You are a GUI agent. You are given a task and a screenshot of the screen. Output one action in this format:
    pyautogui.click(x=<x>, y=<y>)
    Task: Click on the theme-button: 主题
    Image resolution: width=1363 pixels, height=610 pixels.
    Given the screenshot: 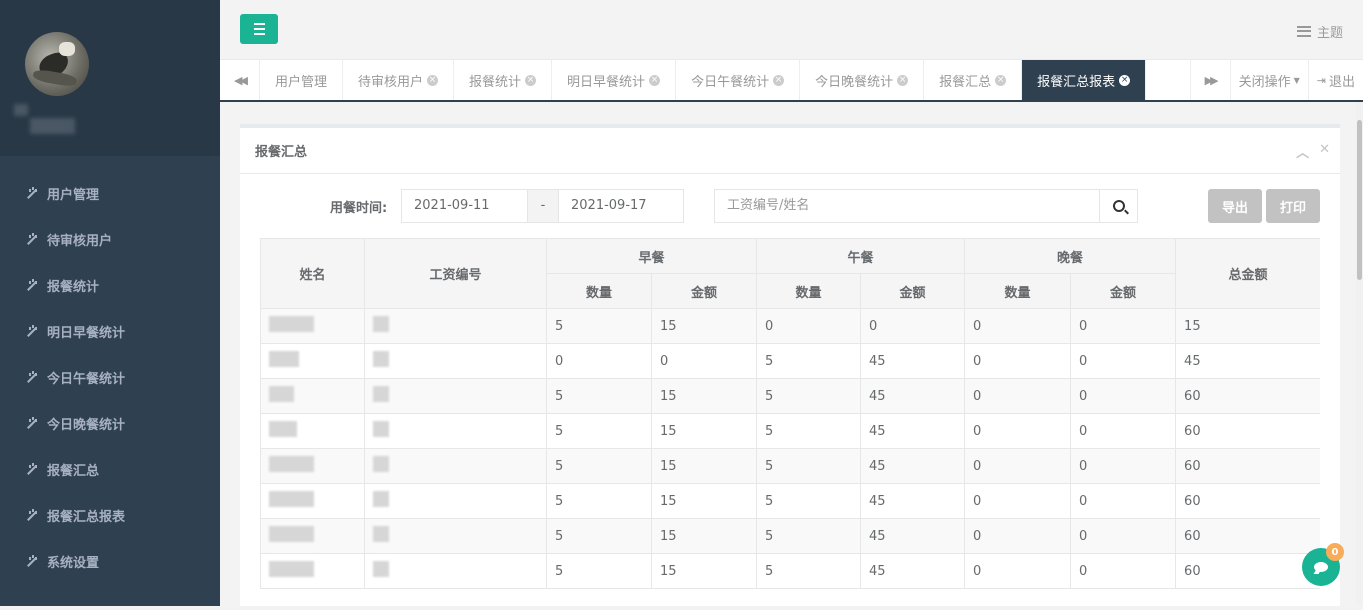 What is the action you would take?
    pyautogui.click(x=1319, y=31)
    